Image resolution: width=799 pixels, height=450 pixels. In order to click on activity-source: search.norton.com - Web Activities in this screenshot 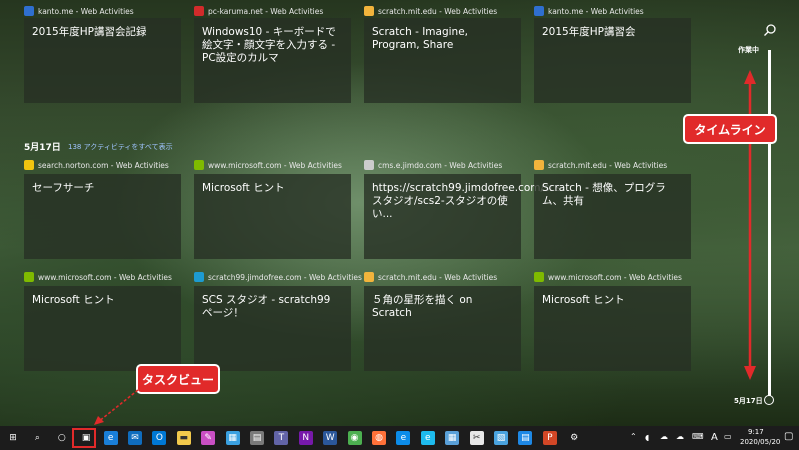, I will do `click(96, 165)`.